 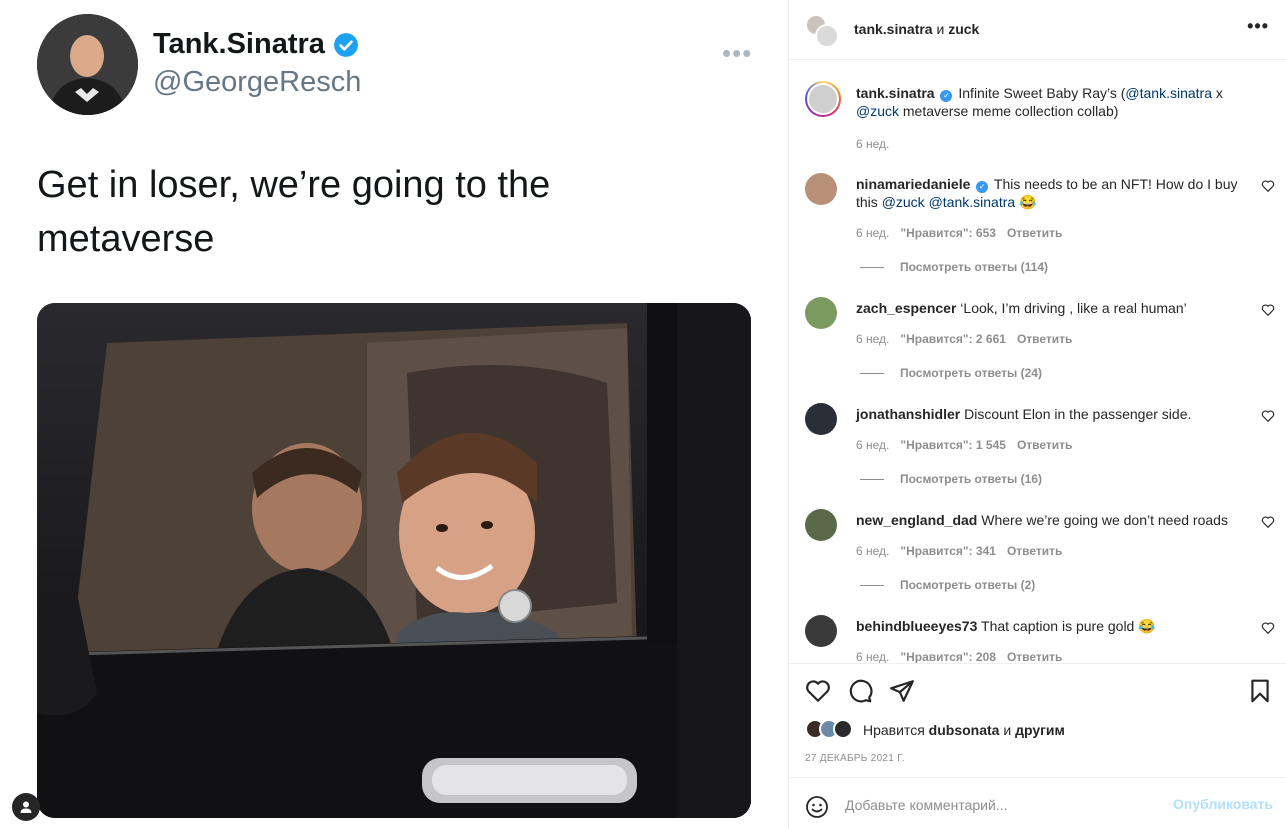 What do you see at coordinates (947, 585) in the screenshot?
I see `view-replies-button: Посмотреть ответы (2)` at bounding box center [947, 585].